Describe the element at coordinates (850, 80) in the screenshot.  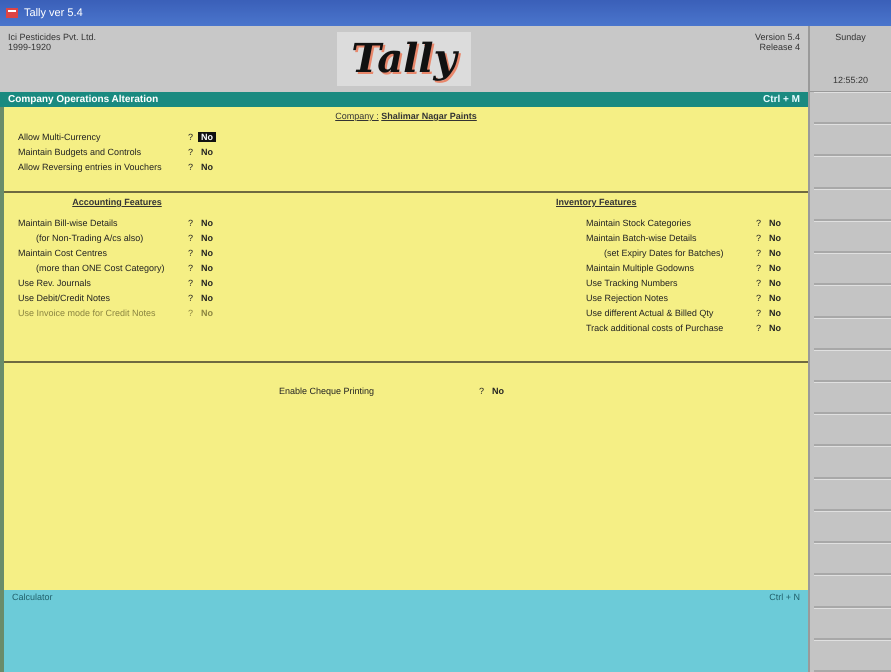
I see `time-text: 12:55:20` at that location.